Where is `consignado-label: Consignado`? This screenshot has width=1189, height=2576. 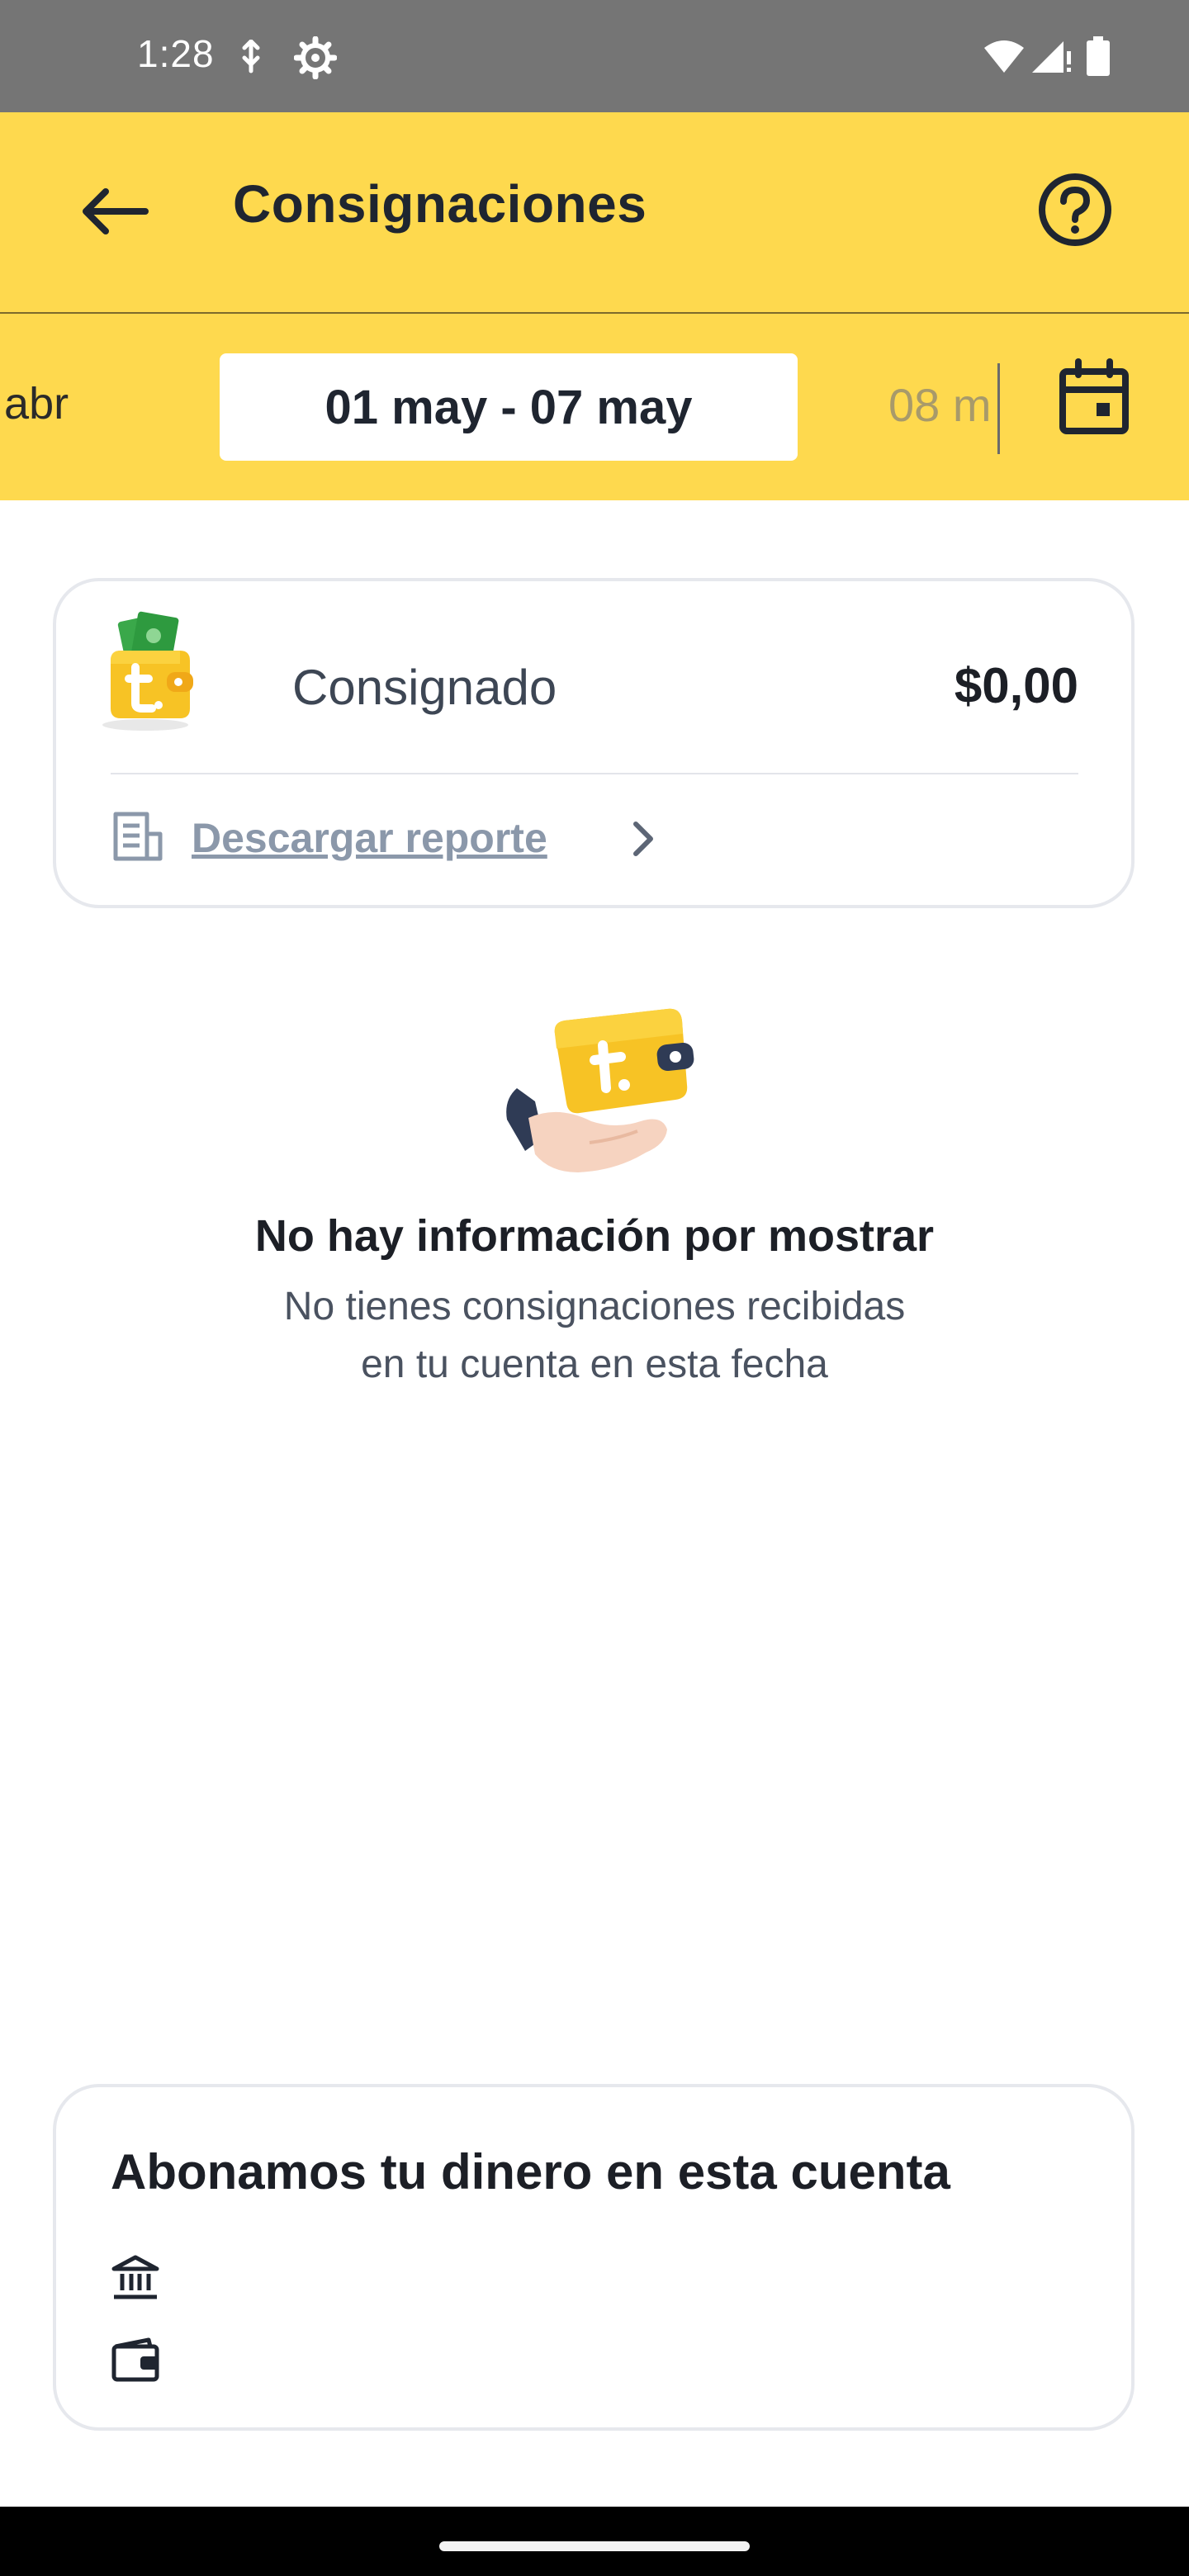 consignado-label: Consignado is located at coordinates (424, 687).